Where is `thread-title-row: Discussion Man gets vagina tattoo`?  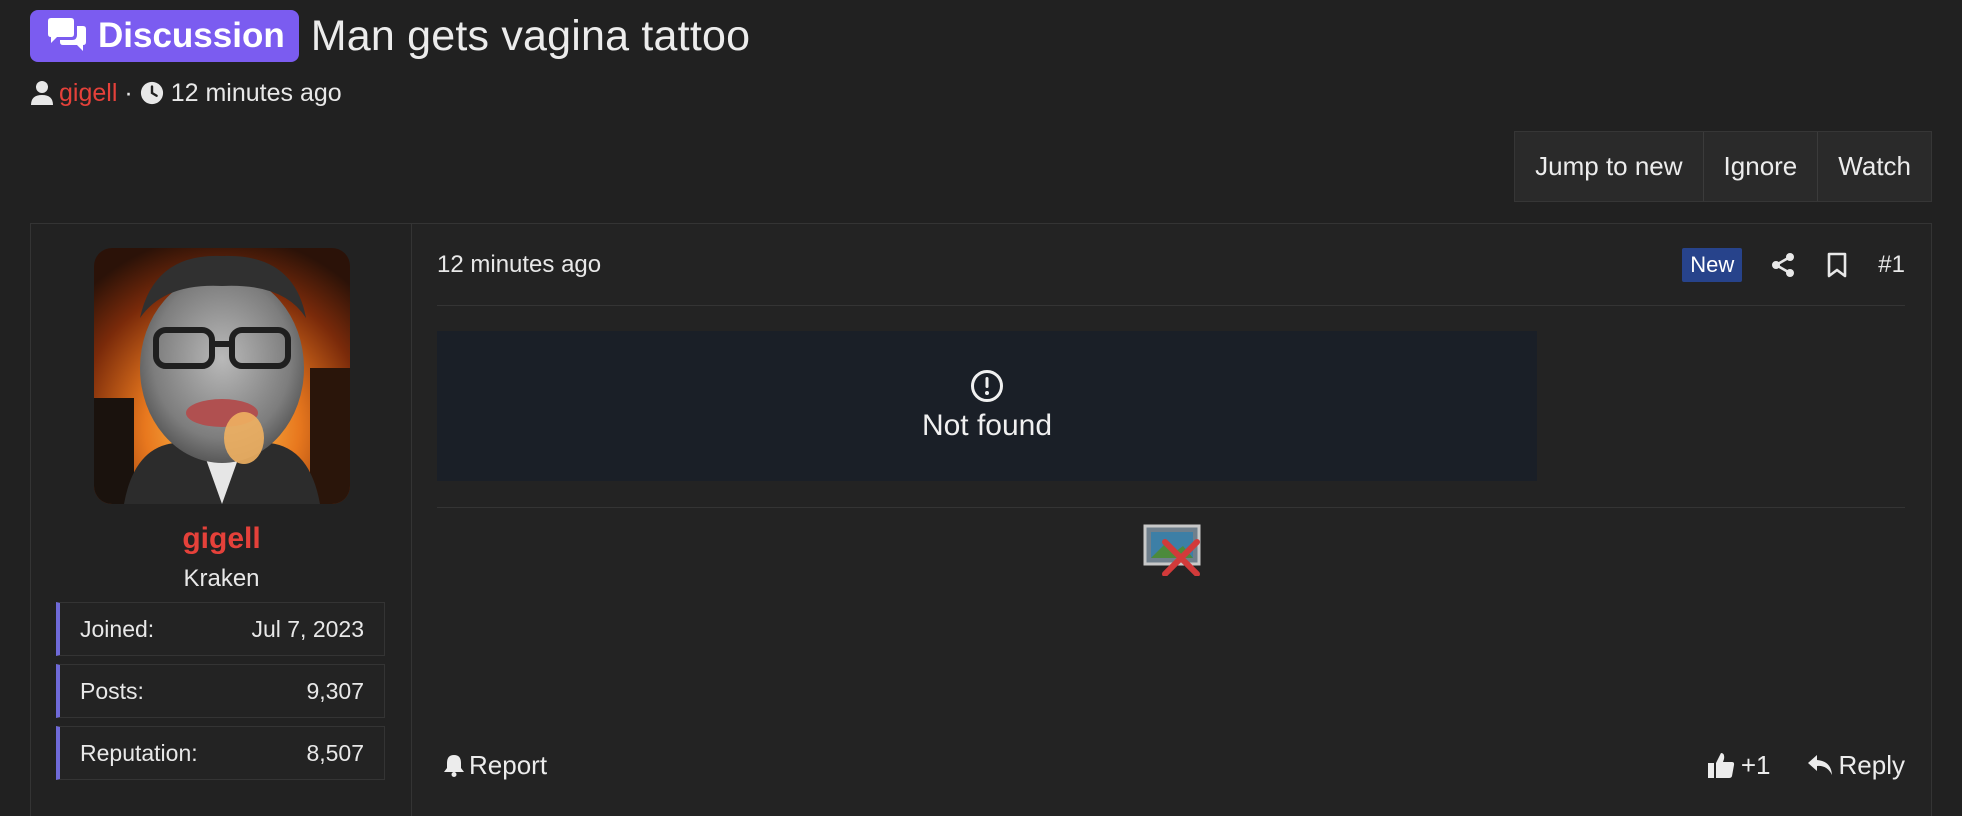
thread-title-row: Discussion Man gets vagina tattoo is located at coordinates (390, 36).